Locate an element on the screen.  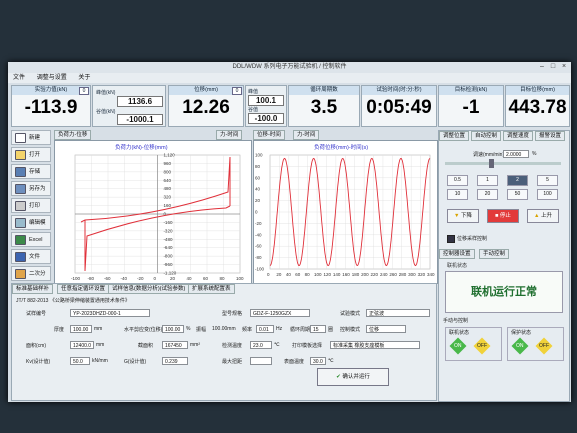
maximize-icon: □ is located at coordinates (553, 67).